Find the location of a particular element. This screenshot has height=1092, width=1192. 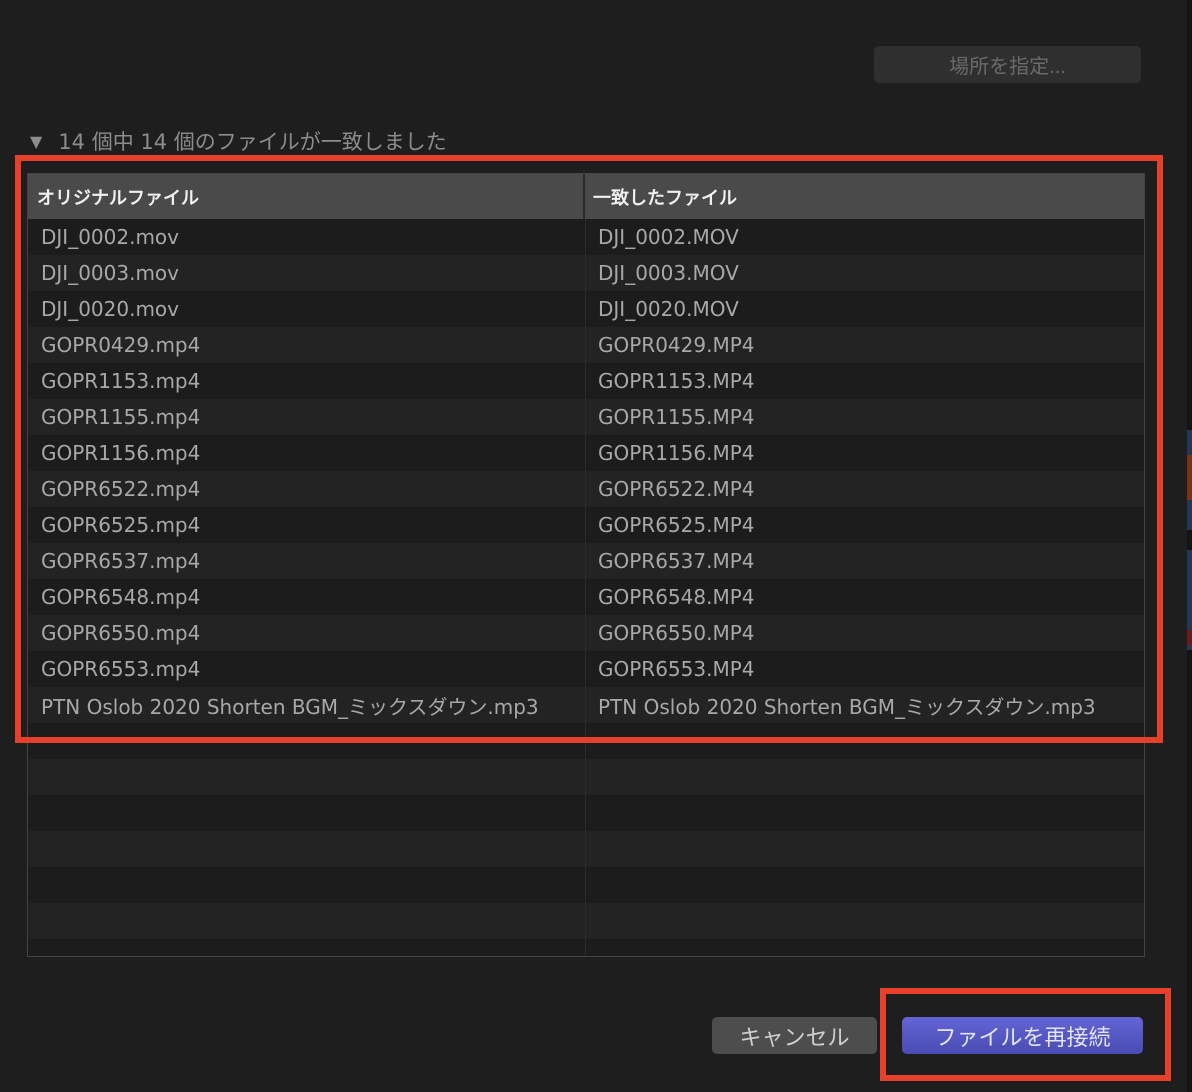

original-file-cell: GOPR6550.mp4 is located at coordinates (307, 633).